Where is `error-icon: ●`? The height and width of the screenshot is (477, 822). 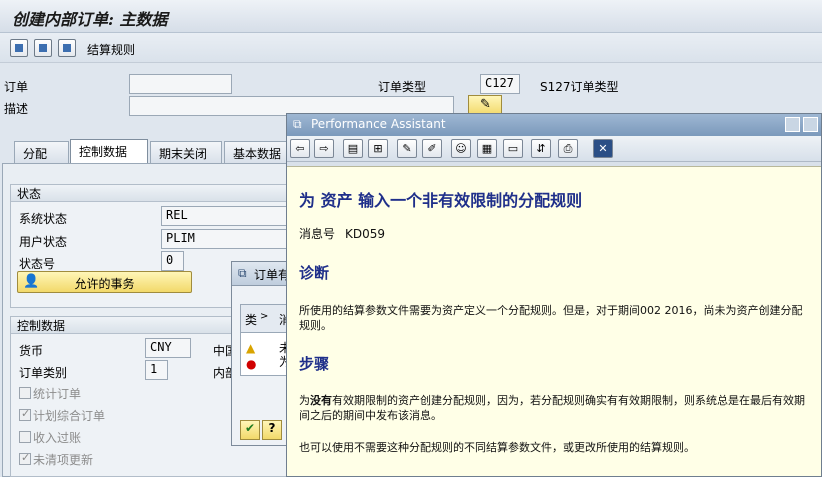
error-icon: ● is located at coordinates (251, 364).